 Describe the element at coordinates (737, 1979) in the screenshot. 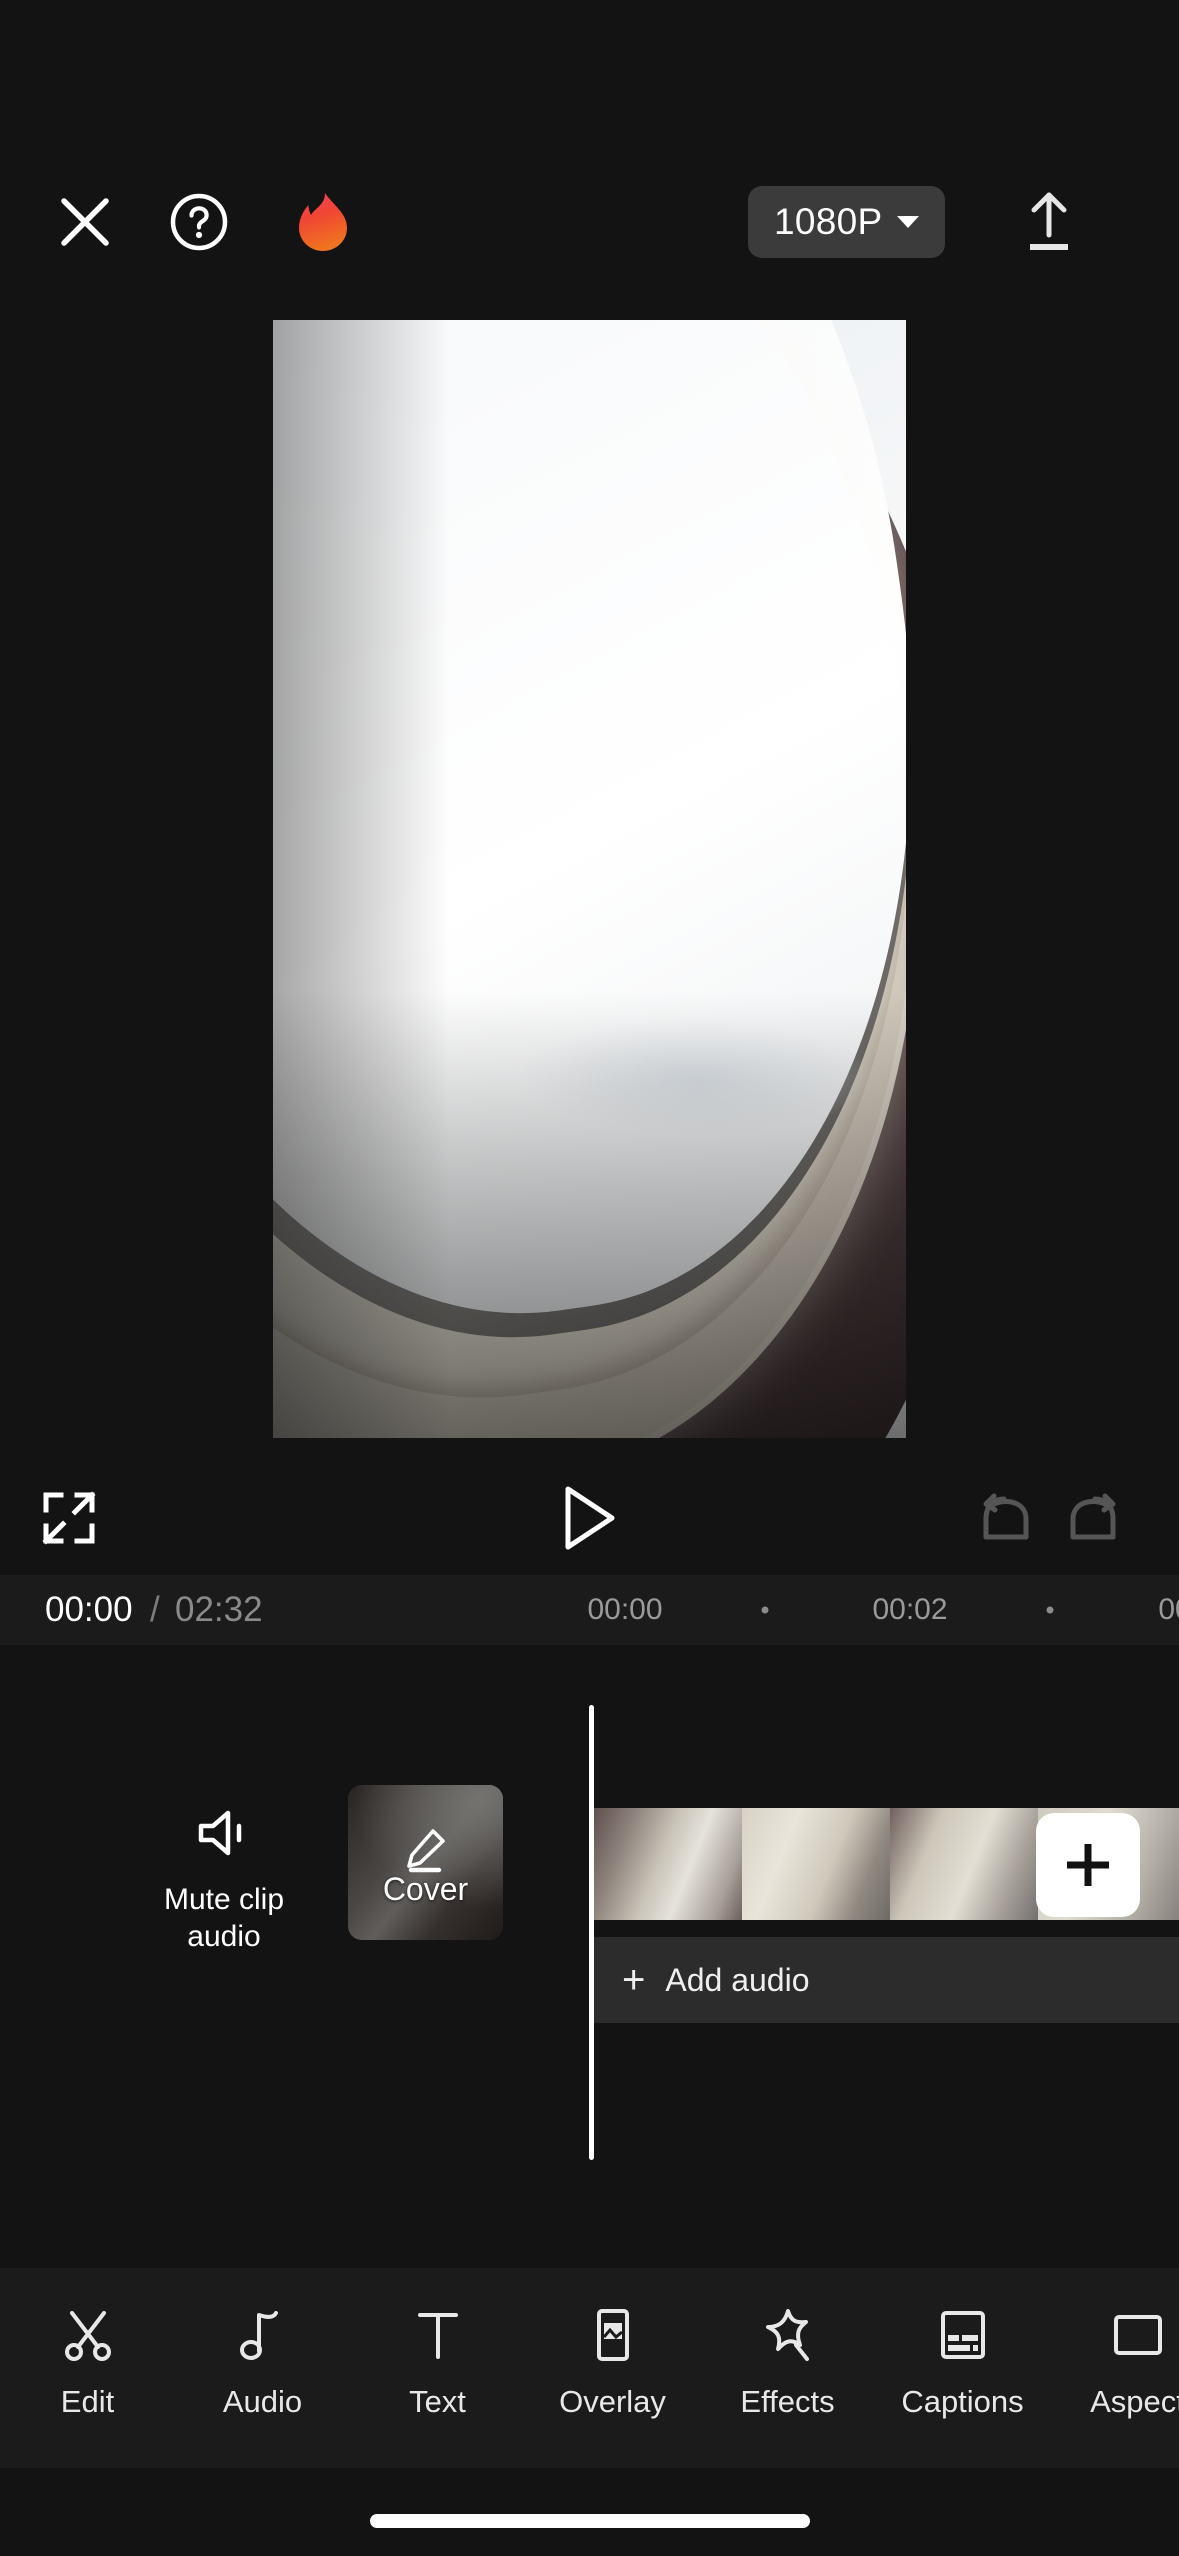

I see `add-audio-label: Add audio` at that location.